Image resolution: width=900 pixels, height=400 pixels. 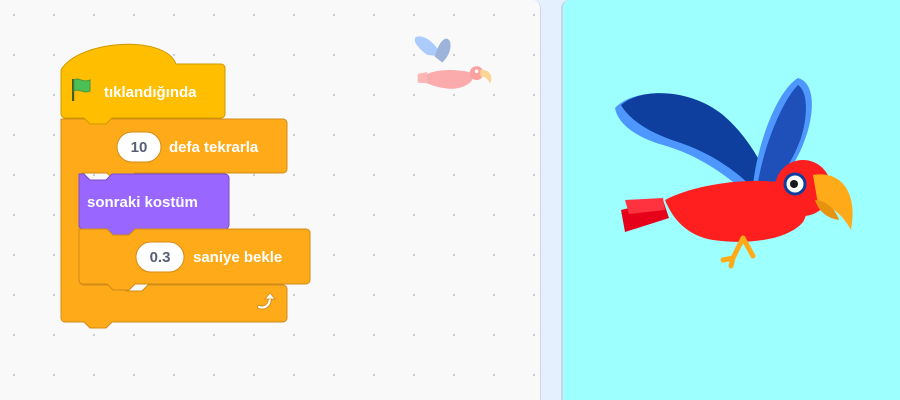 I want to click on when-flag-clicked-block: tıklandığında, so click(x=143, y=84).